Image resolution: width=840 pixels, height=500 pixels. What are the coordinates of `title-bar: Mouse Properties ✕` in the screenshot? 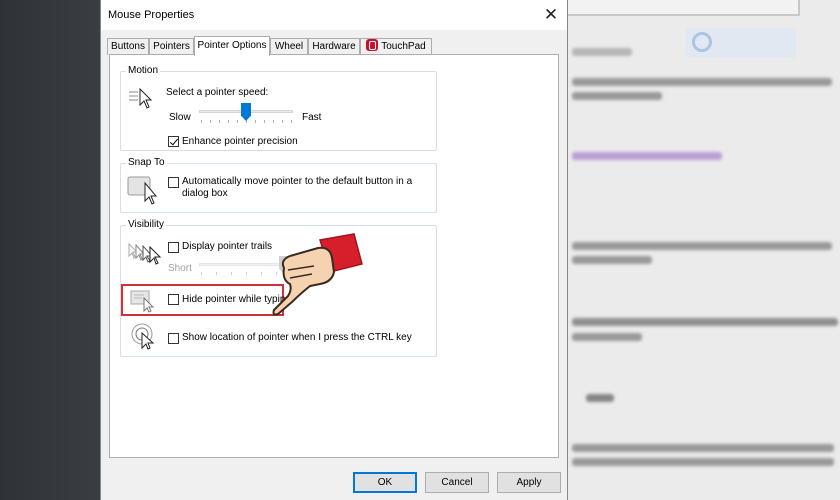 It's located at (334, 15).